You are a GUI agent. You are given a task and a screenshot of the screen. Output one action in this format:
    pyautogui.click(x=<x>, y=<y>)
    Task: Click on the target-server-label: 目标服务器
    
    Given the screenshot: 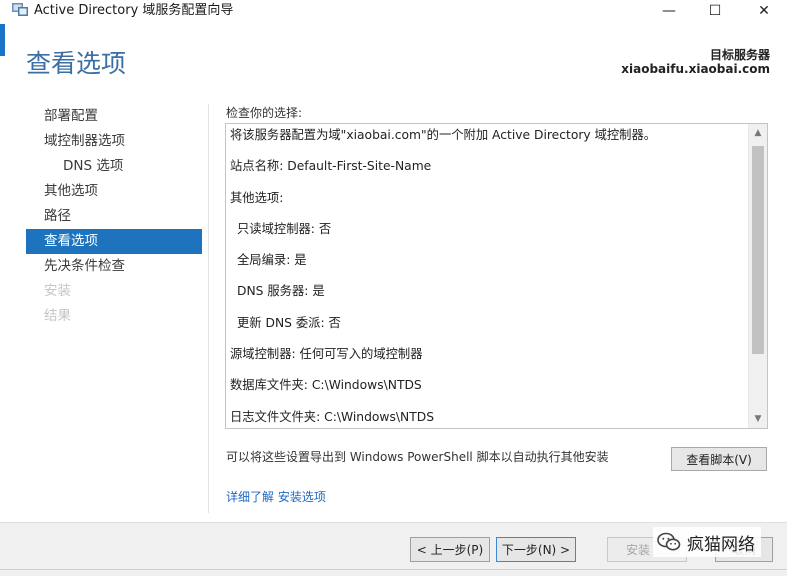 What is the action you would take?
    pyautogui.click(x=739, y=55)
    